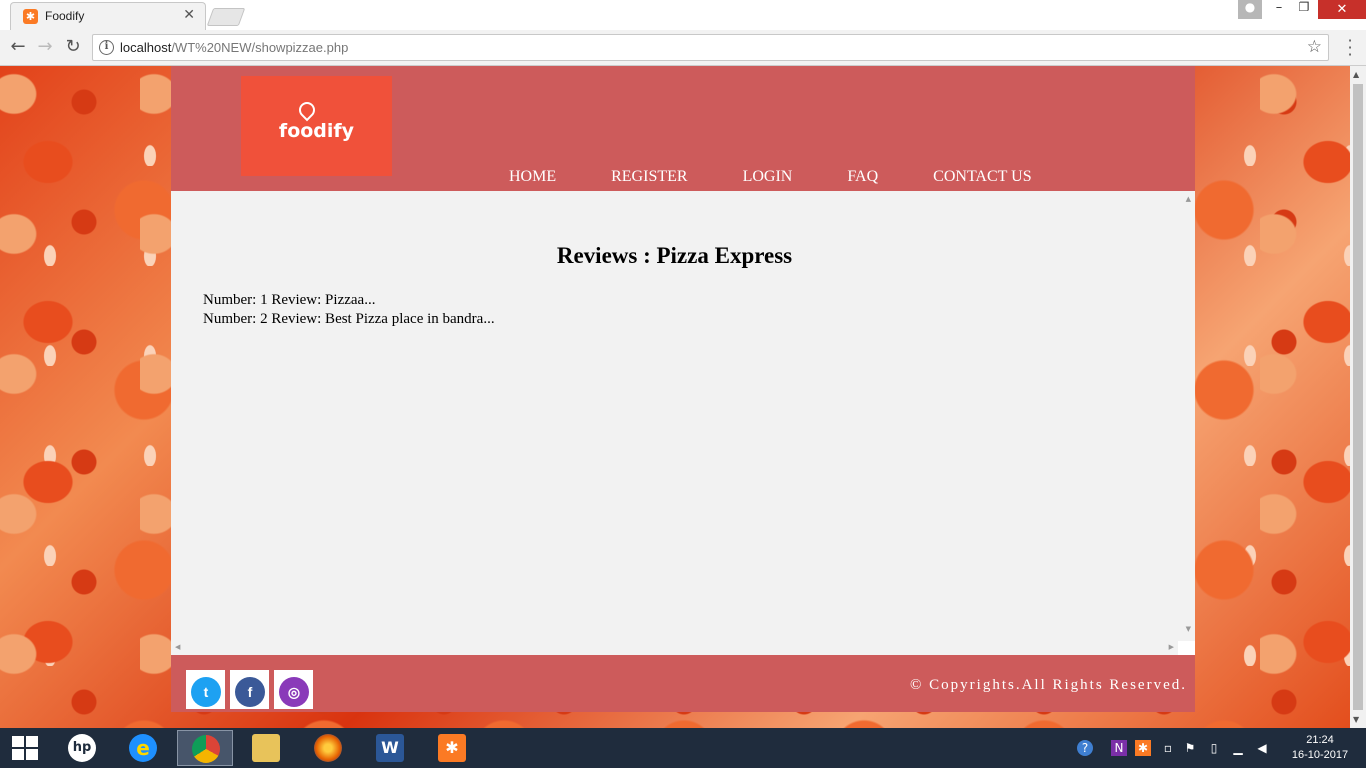  Describe the element at coordinates (1188, 199) in the screenshot. I see `scroll-up-arrow-icon: ▲` at that location.